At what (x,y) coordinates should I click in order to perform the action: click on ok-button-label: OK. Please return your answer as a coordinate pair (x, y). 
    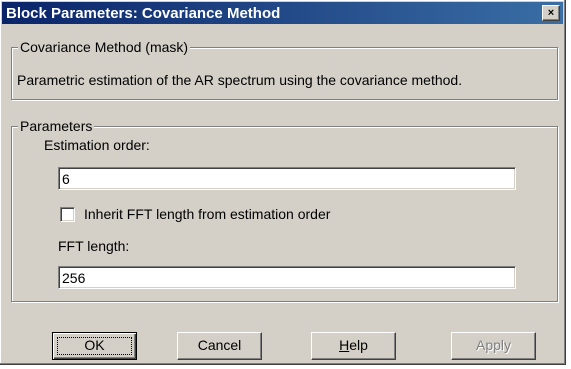
    Looking at the image, I should click on (94, 345).